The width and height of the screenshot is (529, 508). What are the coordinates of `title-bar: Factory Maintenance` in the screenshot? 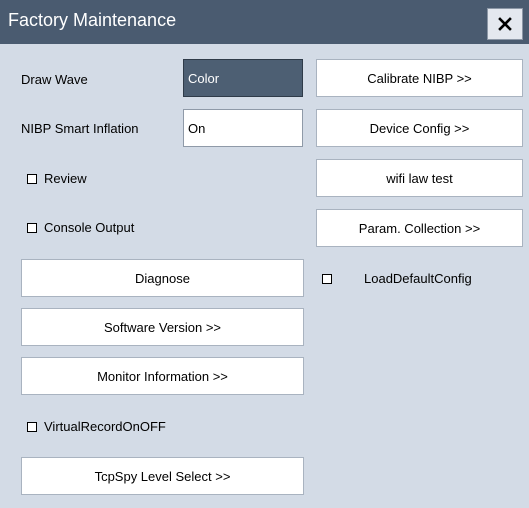 It's located at (264, 22).